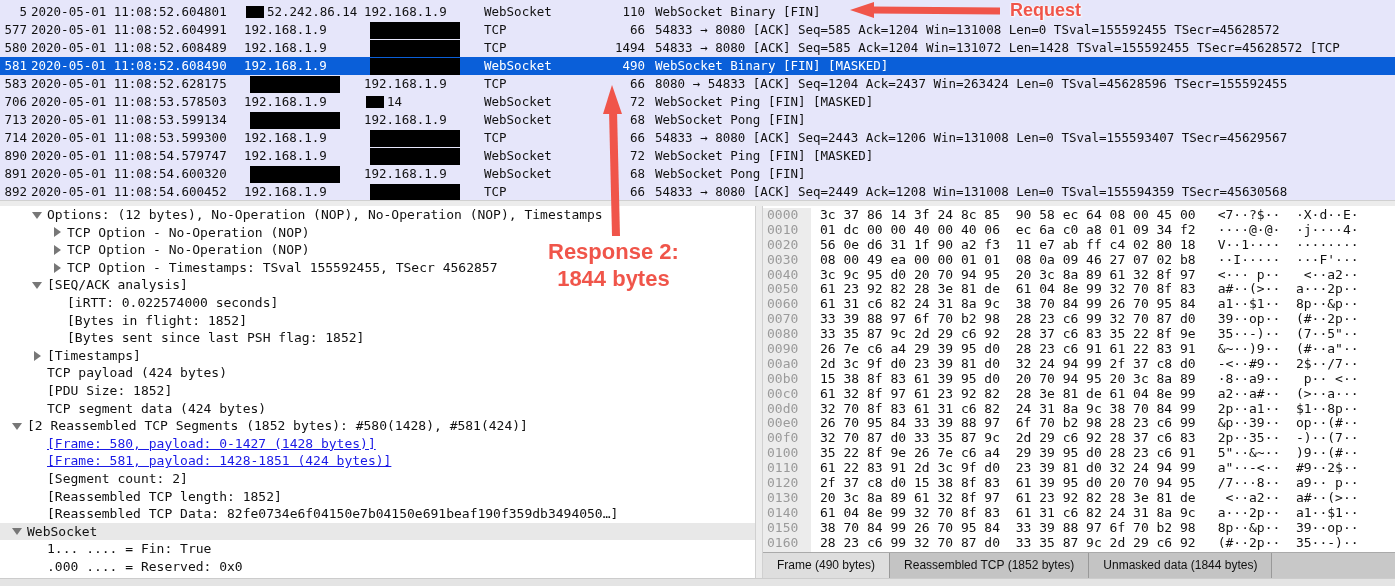 This screenshot has height=586, width=1395. I want to click on packet-time: 2020-05-01 11:08:53.599134, so click(129, 120).